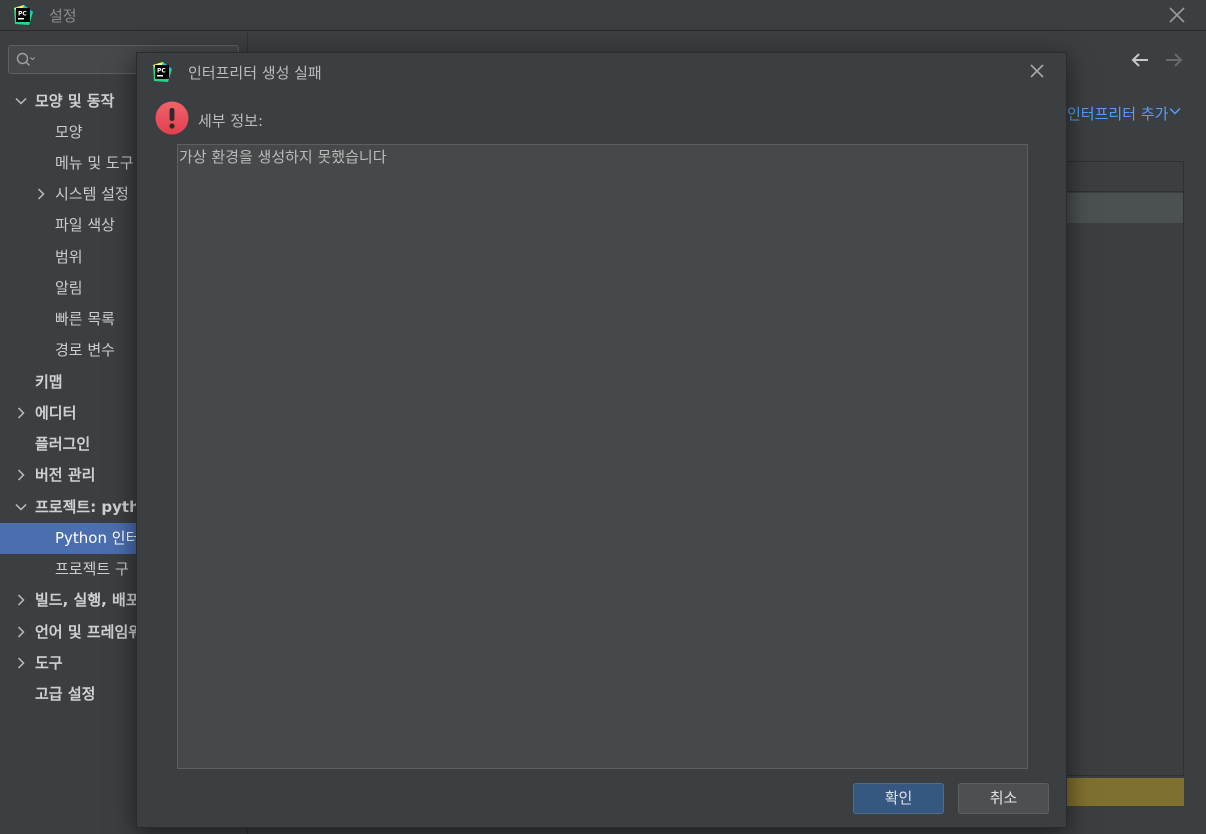 The height and width of the screenshot is (834, 1206). What do you see at coordinates (1124, 468) in the screenshot?
I see `packages-table` at bounding box center [1124, 468].